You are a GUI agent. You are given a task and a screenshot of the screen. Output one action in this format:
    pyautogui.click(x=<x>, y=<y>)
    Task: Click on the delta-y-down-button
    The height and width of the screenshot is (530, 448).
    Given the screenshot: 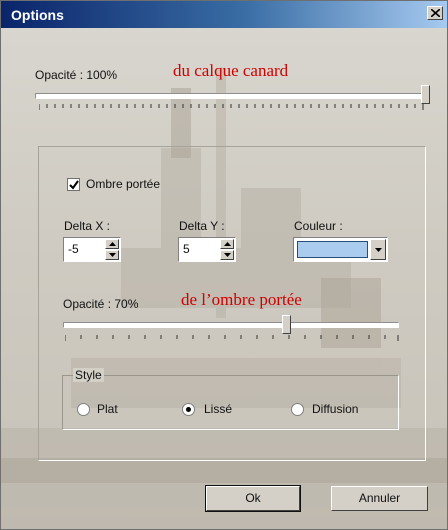 What is the action you would take?
    pyautogui.click(x=227, y=255)
    